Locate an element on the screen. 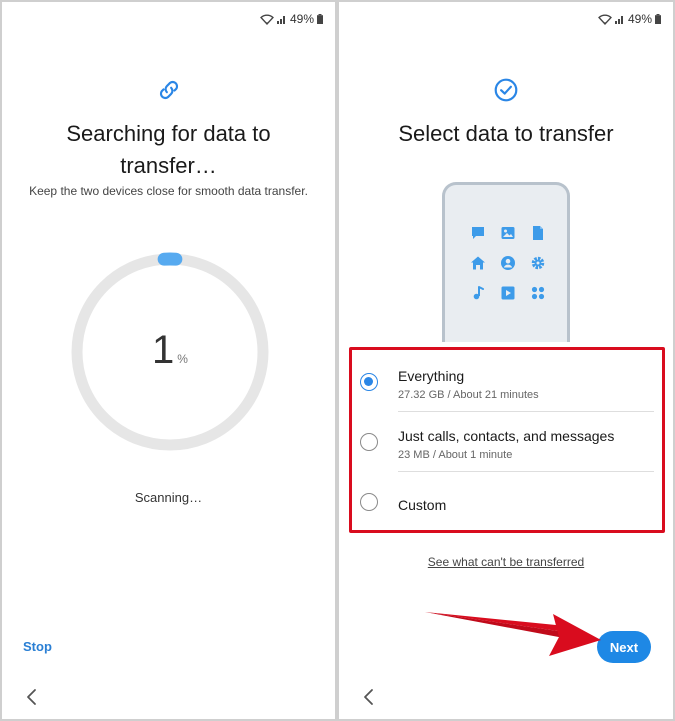 The image size is (675, 721). apps-icon is located at coordinates (538, 293).